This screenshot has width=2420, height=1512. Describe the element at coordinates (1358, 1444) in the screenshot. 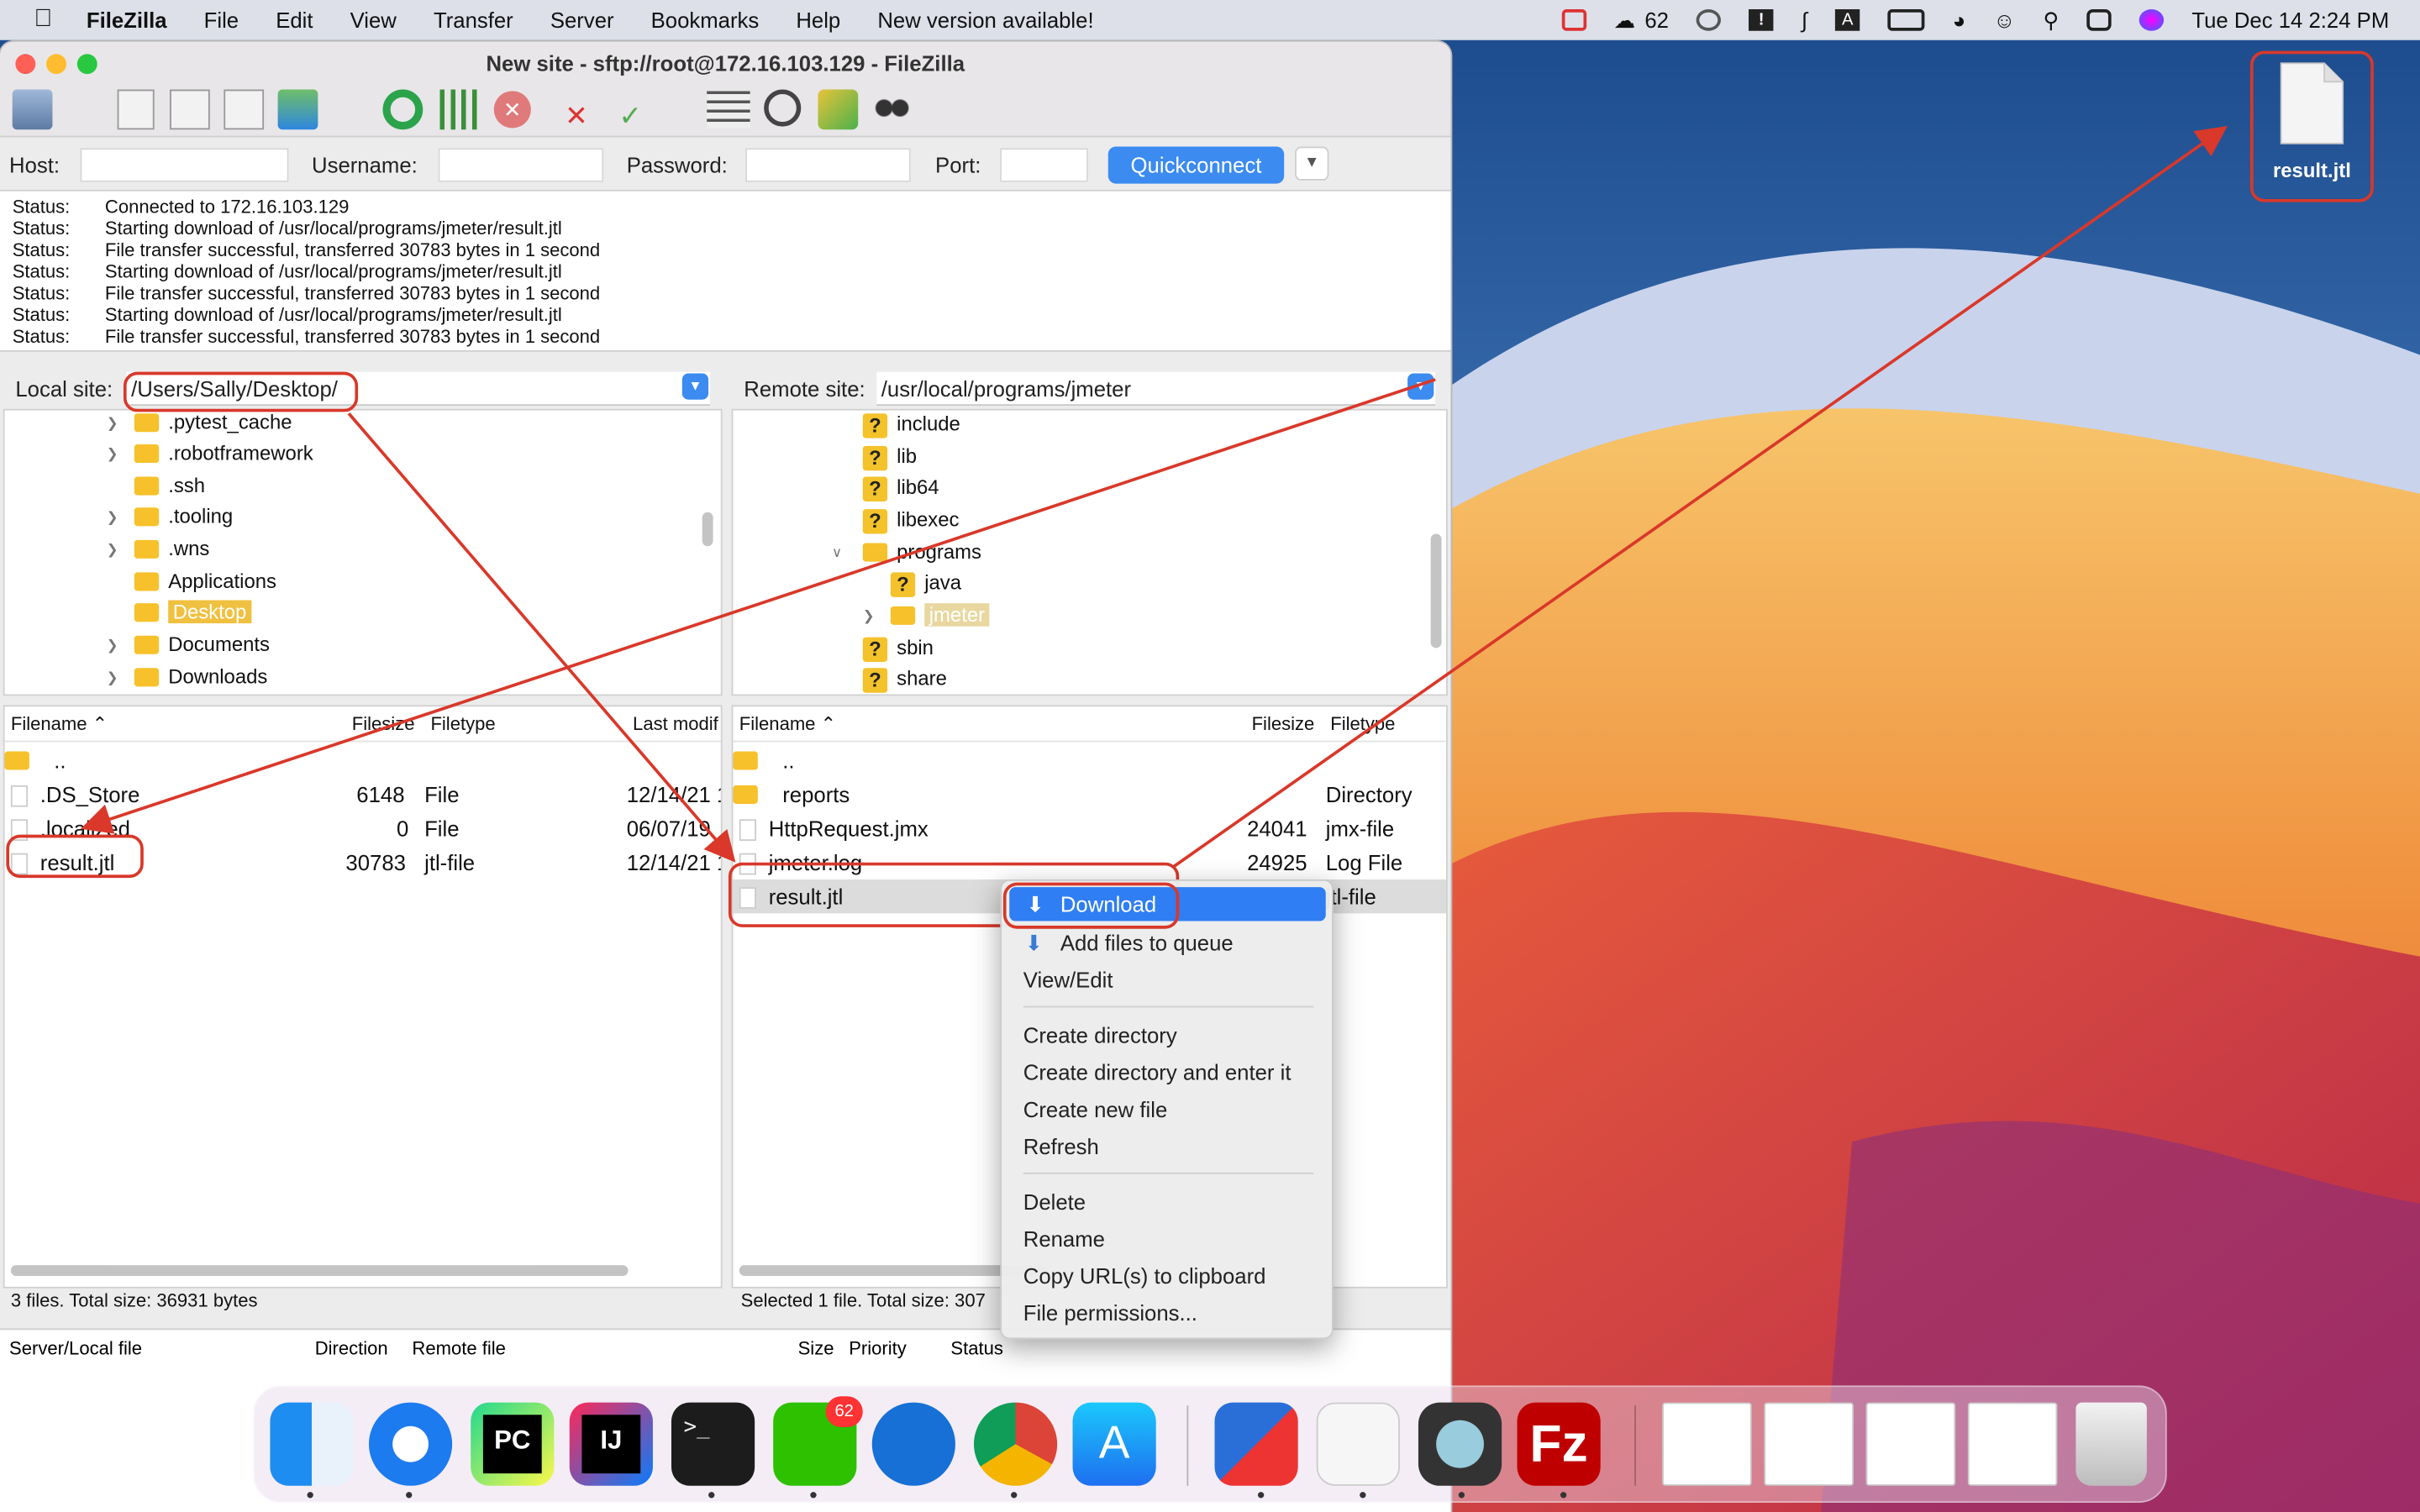

I see `textedit-icon` at that location.